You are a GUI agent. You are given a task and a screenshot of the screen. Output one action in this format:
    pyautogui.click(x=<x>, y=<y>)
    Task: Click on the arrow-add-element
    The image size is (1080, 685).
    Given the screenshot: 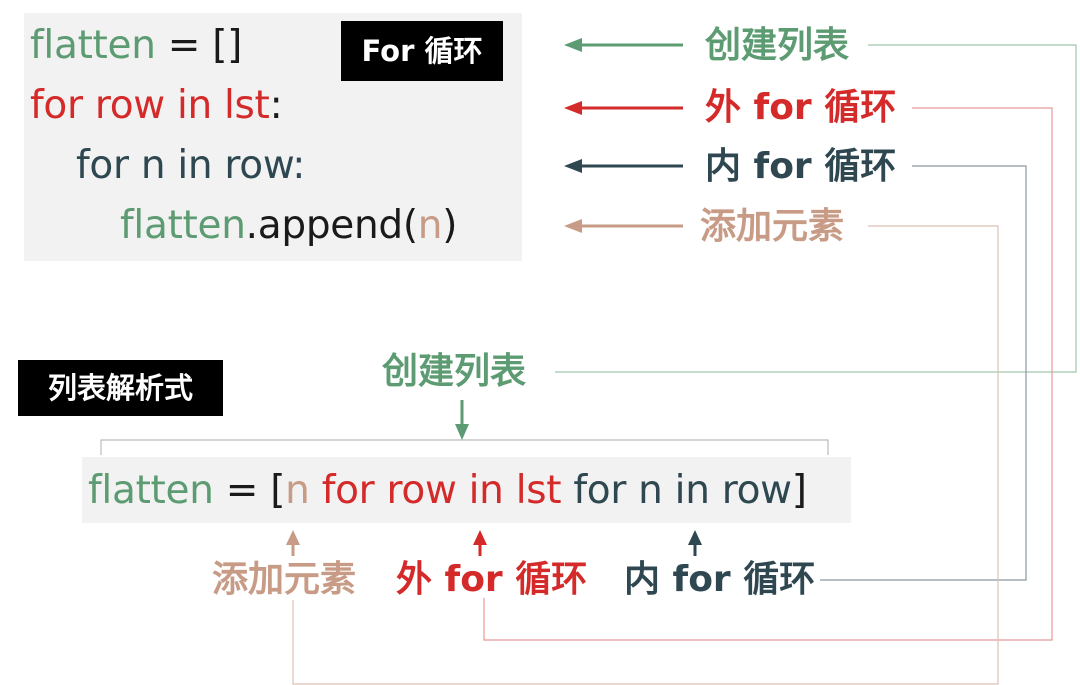 What is the action you would take?
    pyautogui.click(x=623, y=226)
    